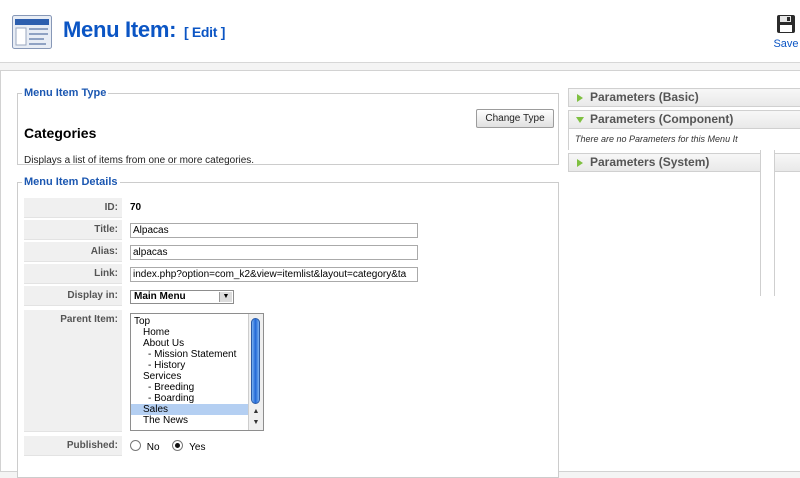 The image size is (800, 478). What do you see at coordinates (515, 118) in the screenshot?
I see `change-type-button: Change Type` at bounding box center [515, 118].